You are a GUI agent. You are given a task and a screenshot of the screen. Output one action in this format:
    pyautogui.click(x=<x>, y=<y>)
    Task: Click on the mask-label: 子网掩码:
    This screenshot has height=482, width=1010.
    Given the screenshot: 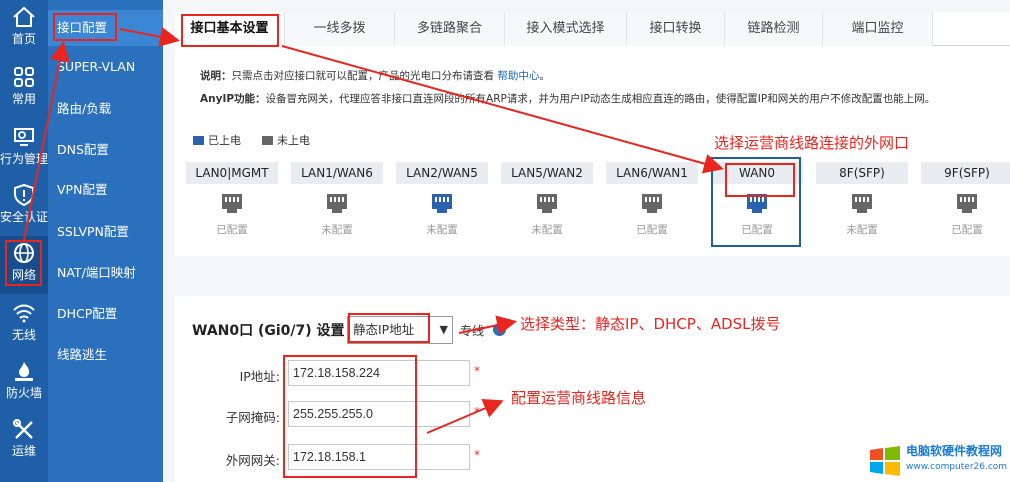 What is the action you would take?
    pyautogui.click(x=252, y=417)
    